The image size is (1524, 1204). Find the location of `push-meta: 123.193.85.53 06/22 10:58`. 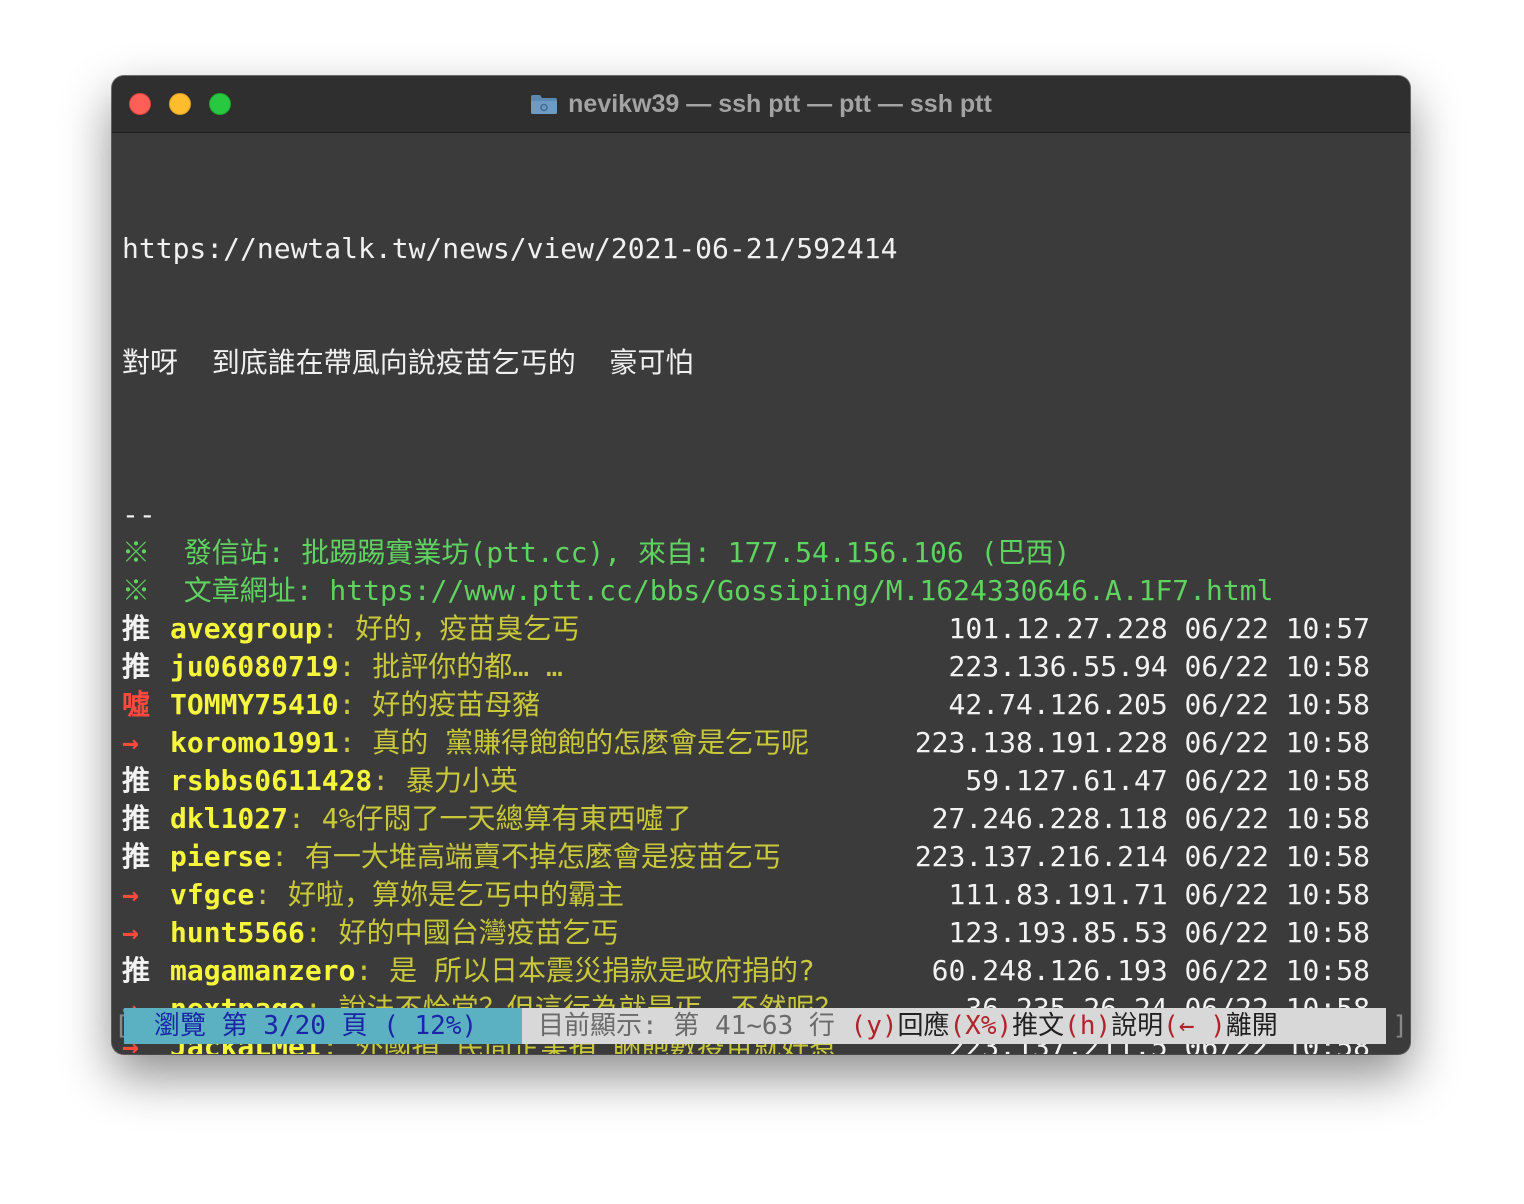

push-meta: 123.193.85.53 06/22 10:58 is located at coordinates (1159, 933).